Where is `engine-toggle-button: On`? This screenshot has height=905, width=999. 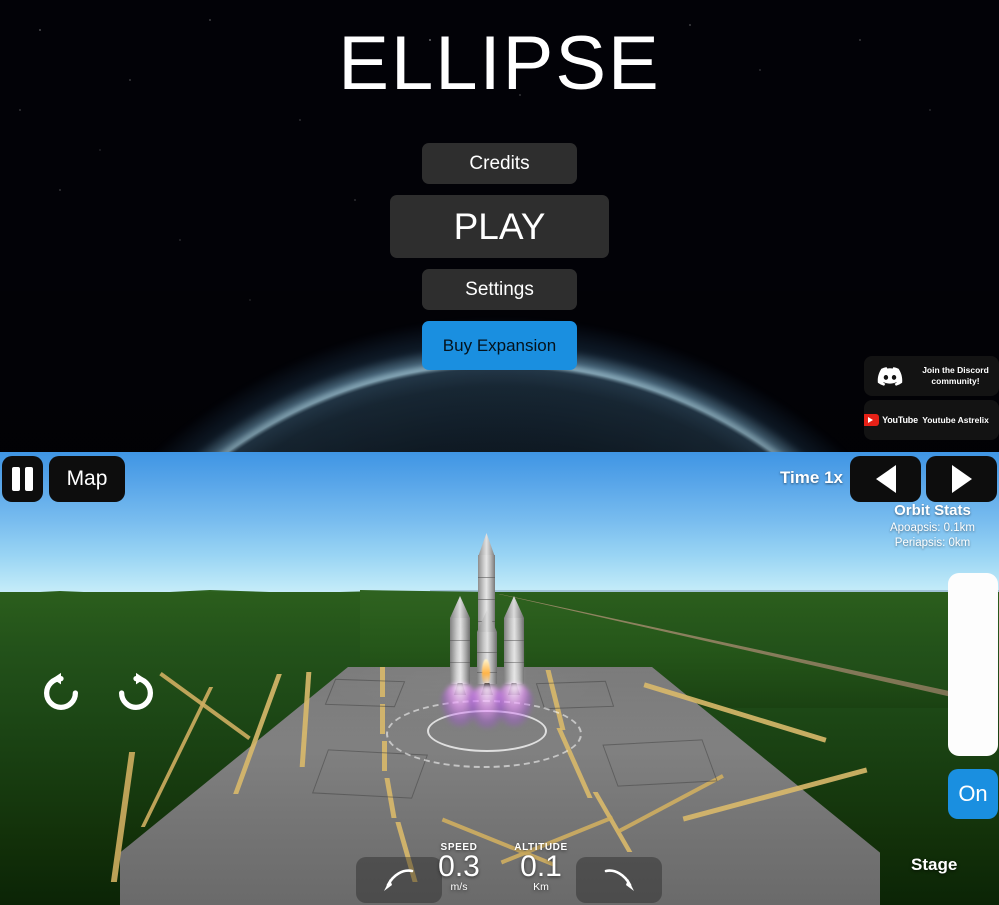
engine-toggle-button: On is located at coordinates (973, 794).